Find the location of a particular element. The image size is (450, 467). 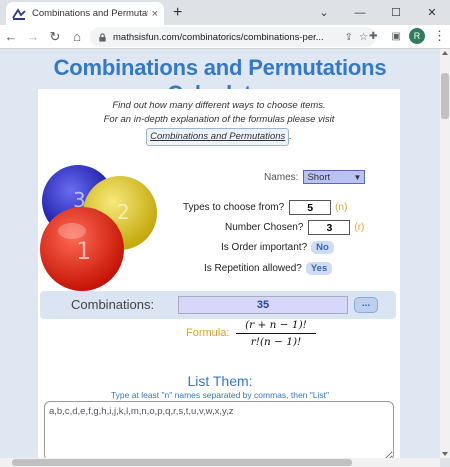

types-variable: (n) is located at coordinates (341, 207).